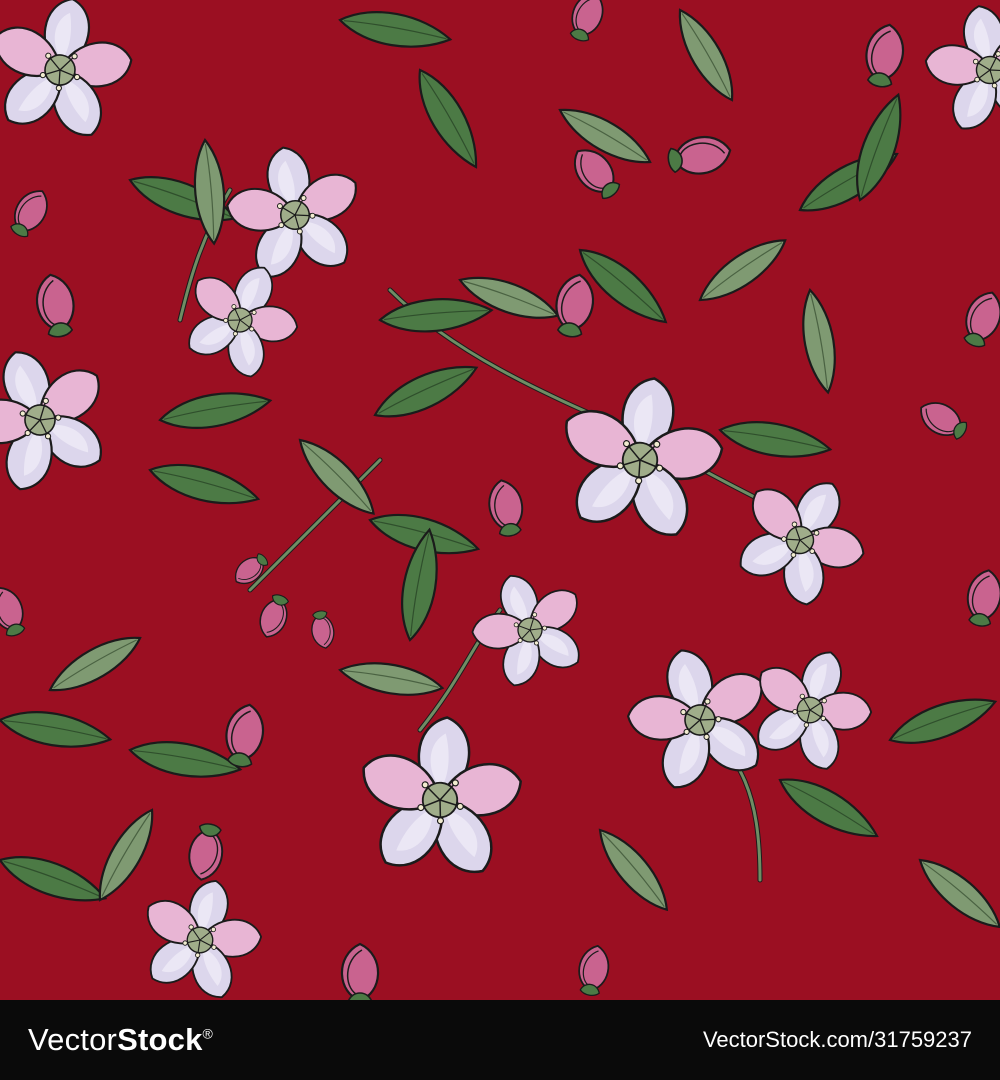 The image size is (1000, 1080). I want to click on vectorstock-logo: VectorStock®, so click(120, 1040).